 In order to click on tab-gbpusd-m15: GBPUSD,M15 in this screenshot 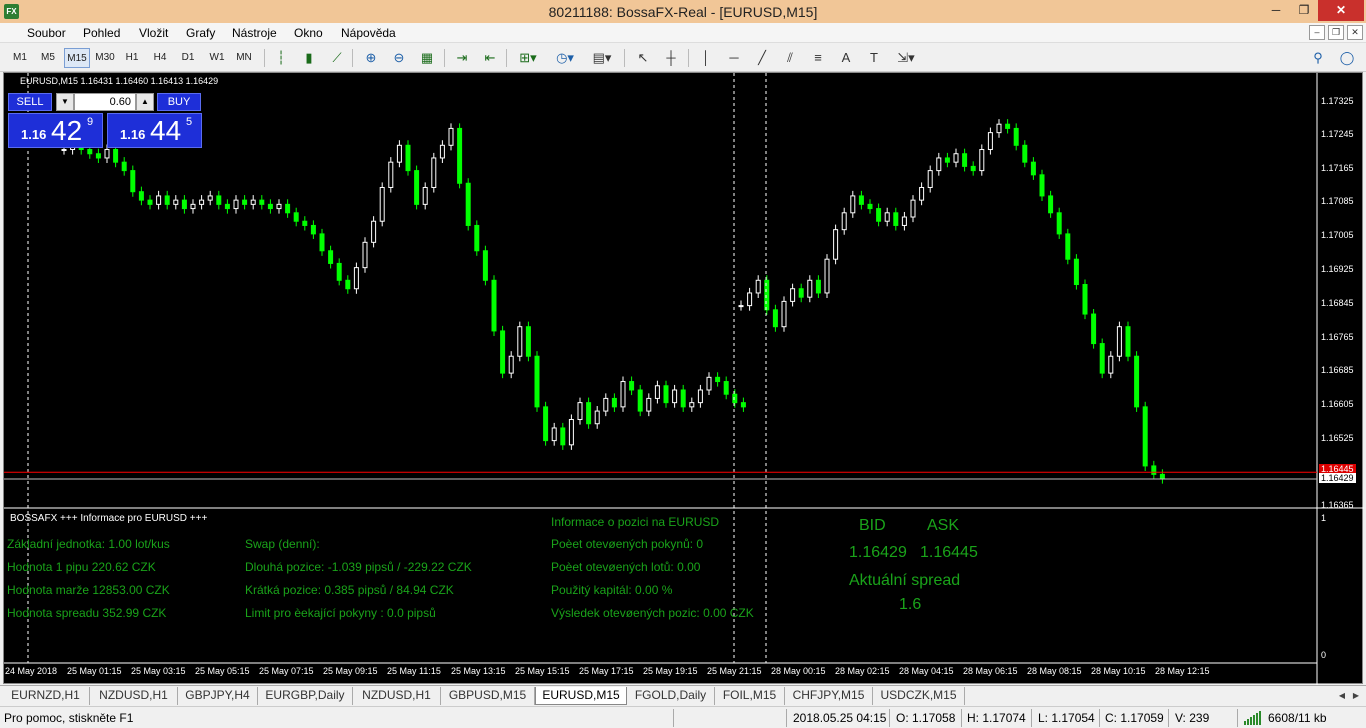, I will do `click(488, 696)`.